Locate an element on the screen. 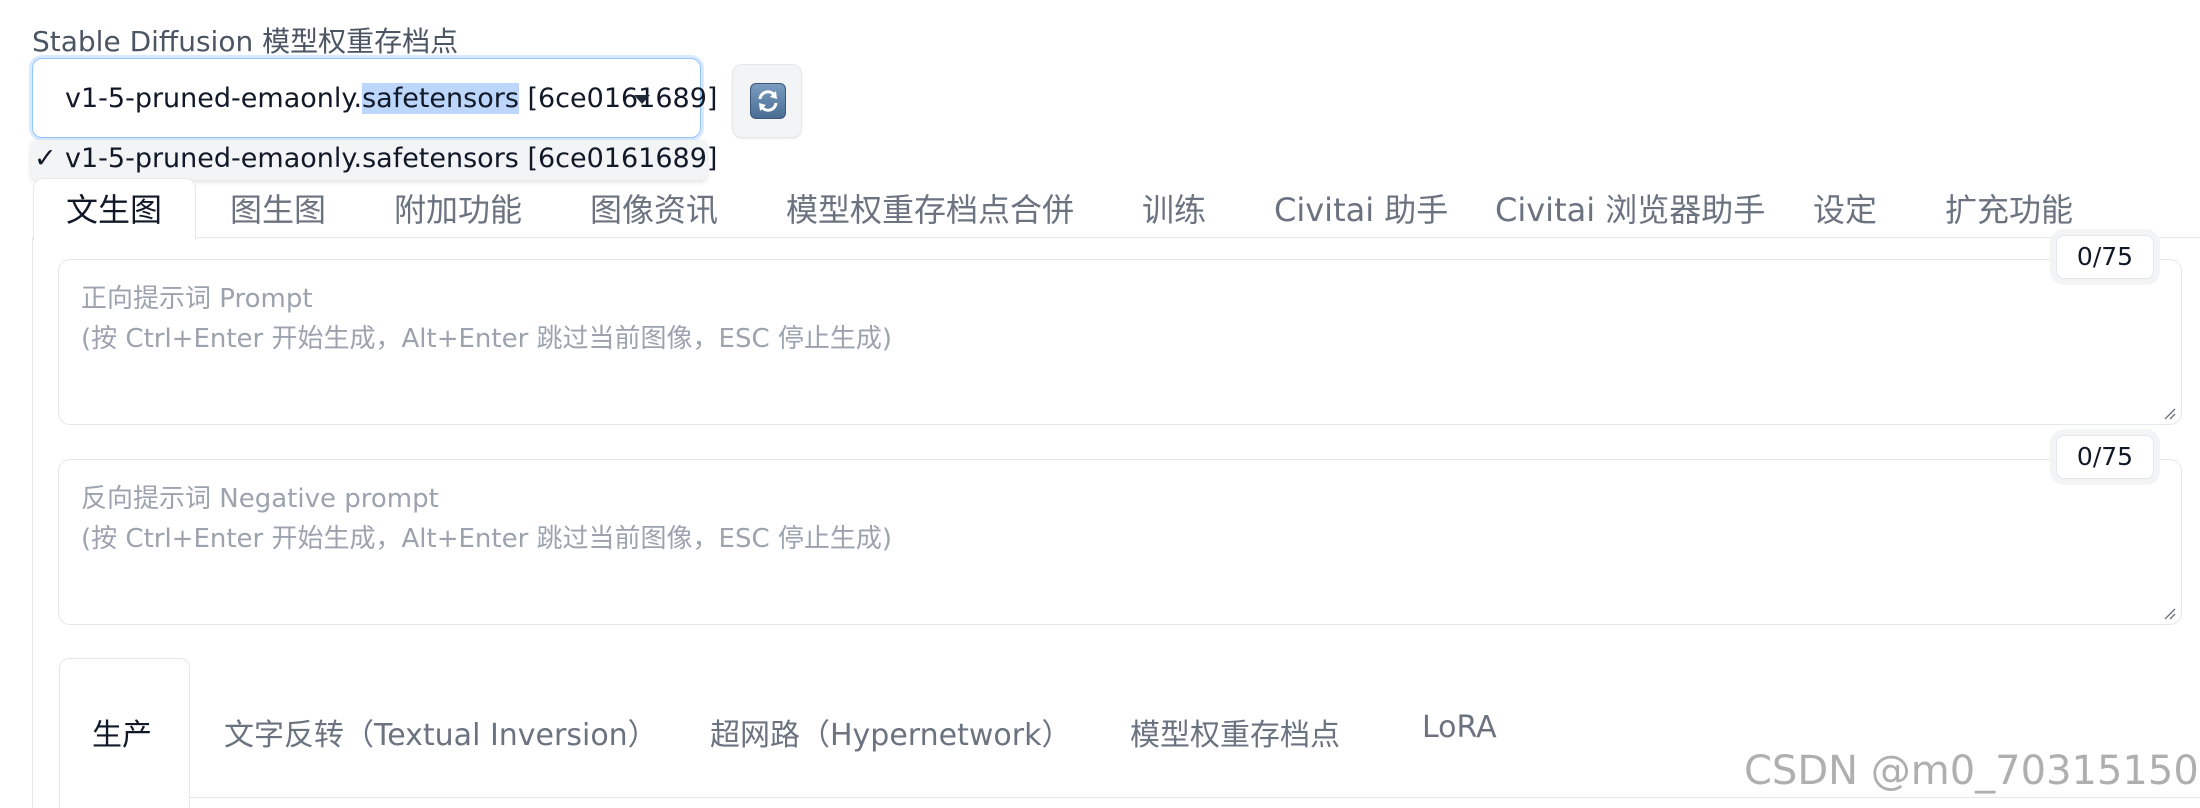  subtab-lora: LoRA is located at coordinates (1459, 727).